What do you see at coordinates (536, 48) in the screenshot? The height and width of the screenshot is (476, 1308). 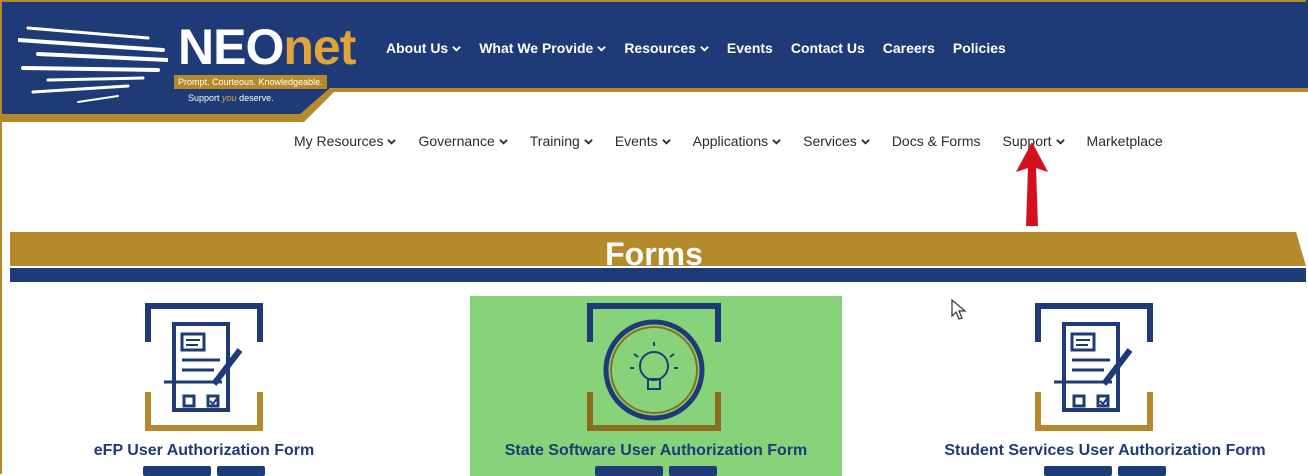 I see `nav-label: What We Provide` at bounding box center [536, 48].